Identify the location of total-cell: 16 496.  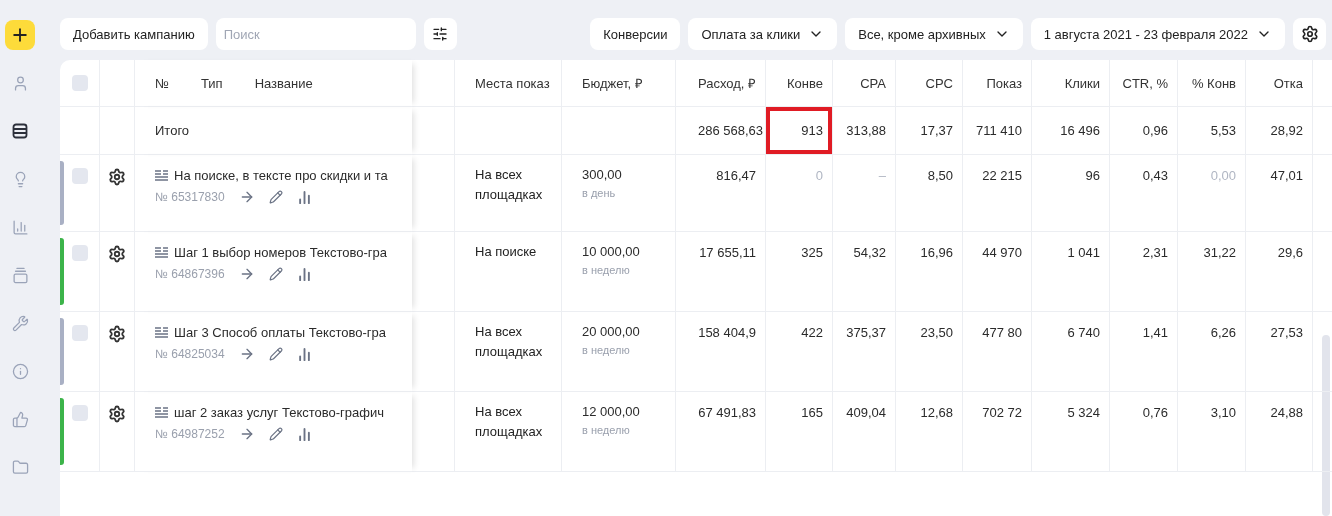
(1080, 130).